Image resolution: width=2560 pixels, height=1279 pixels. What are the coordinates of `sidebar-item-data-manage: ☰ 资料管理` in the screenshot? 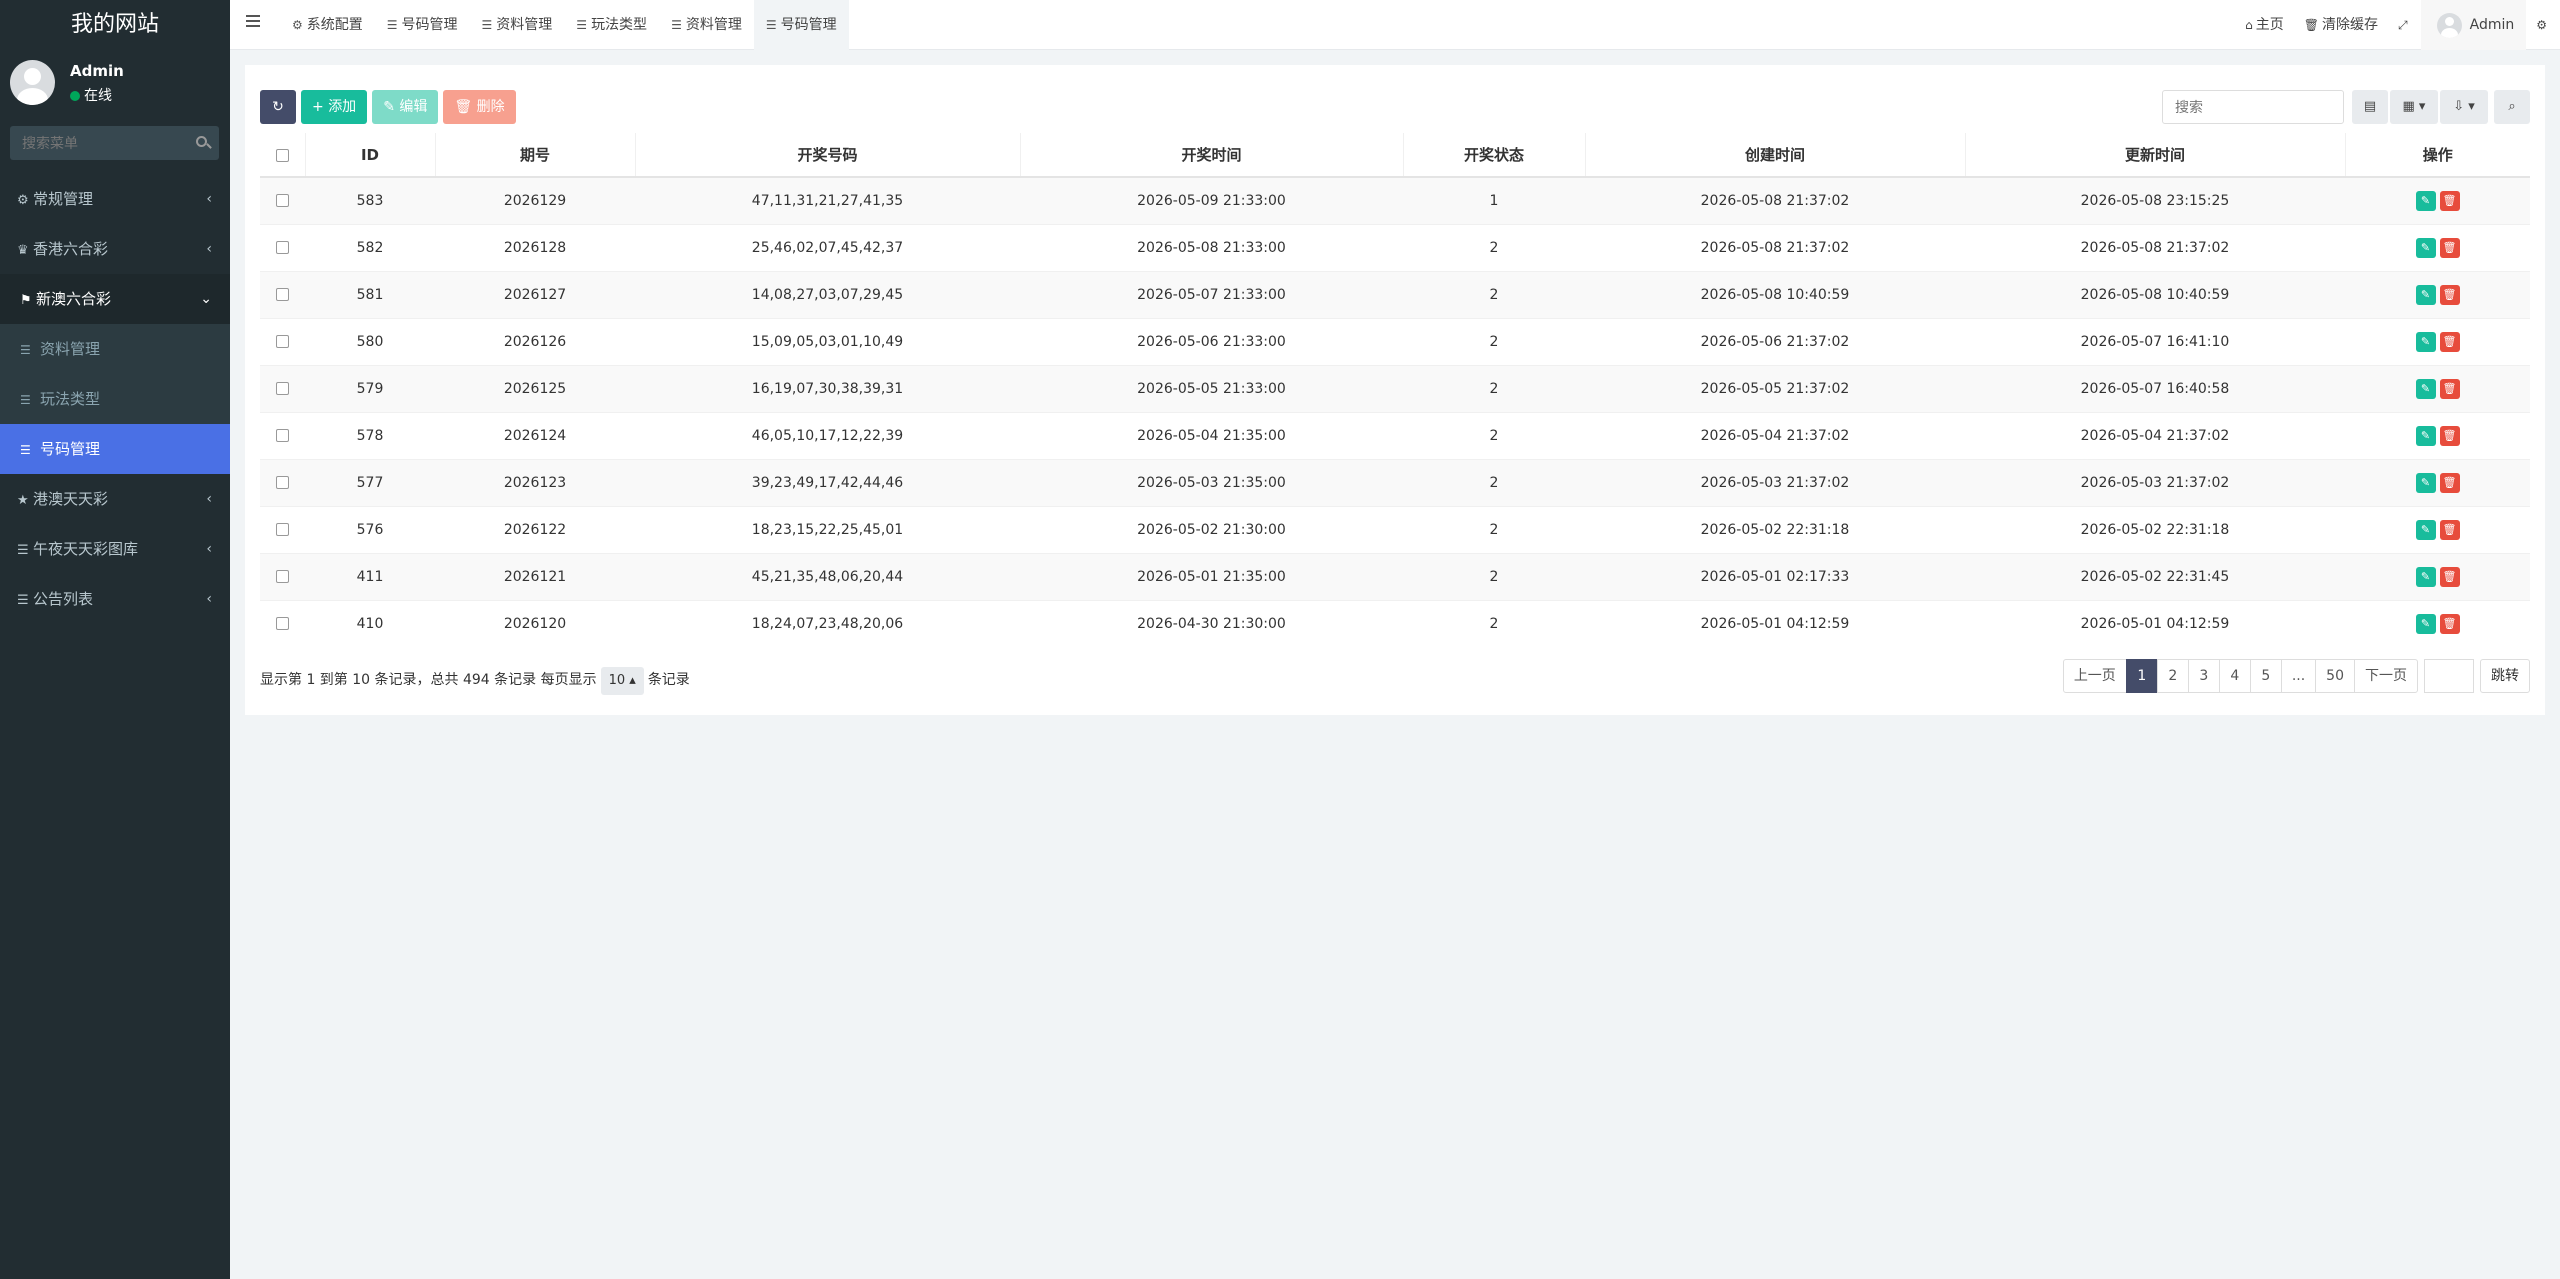 It's located at (115, 349).